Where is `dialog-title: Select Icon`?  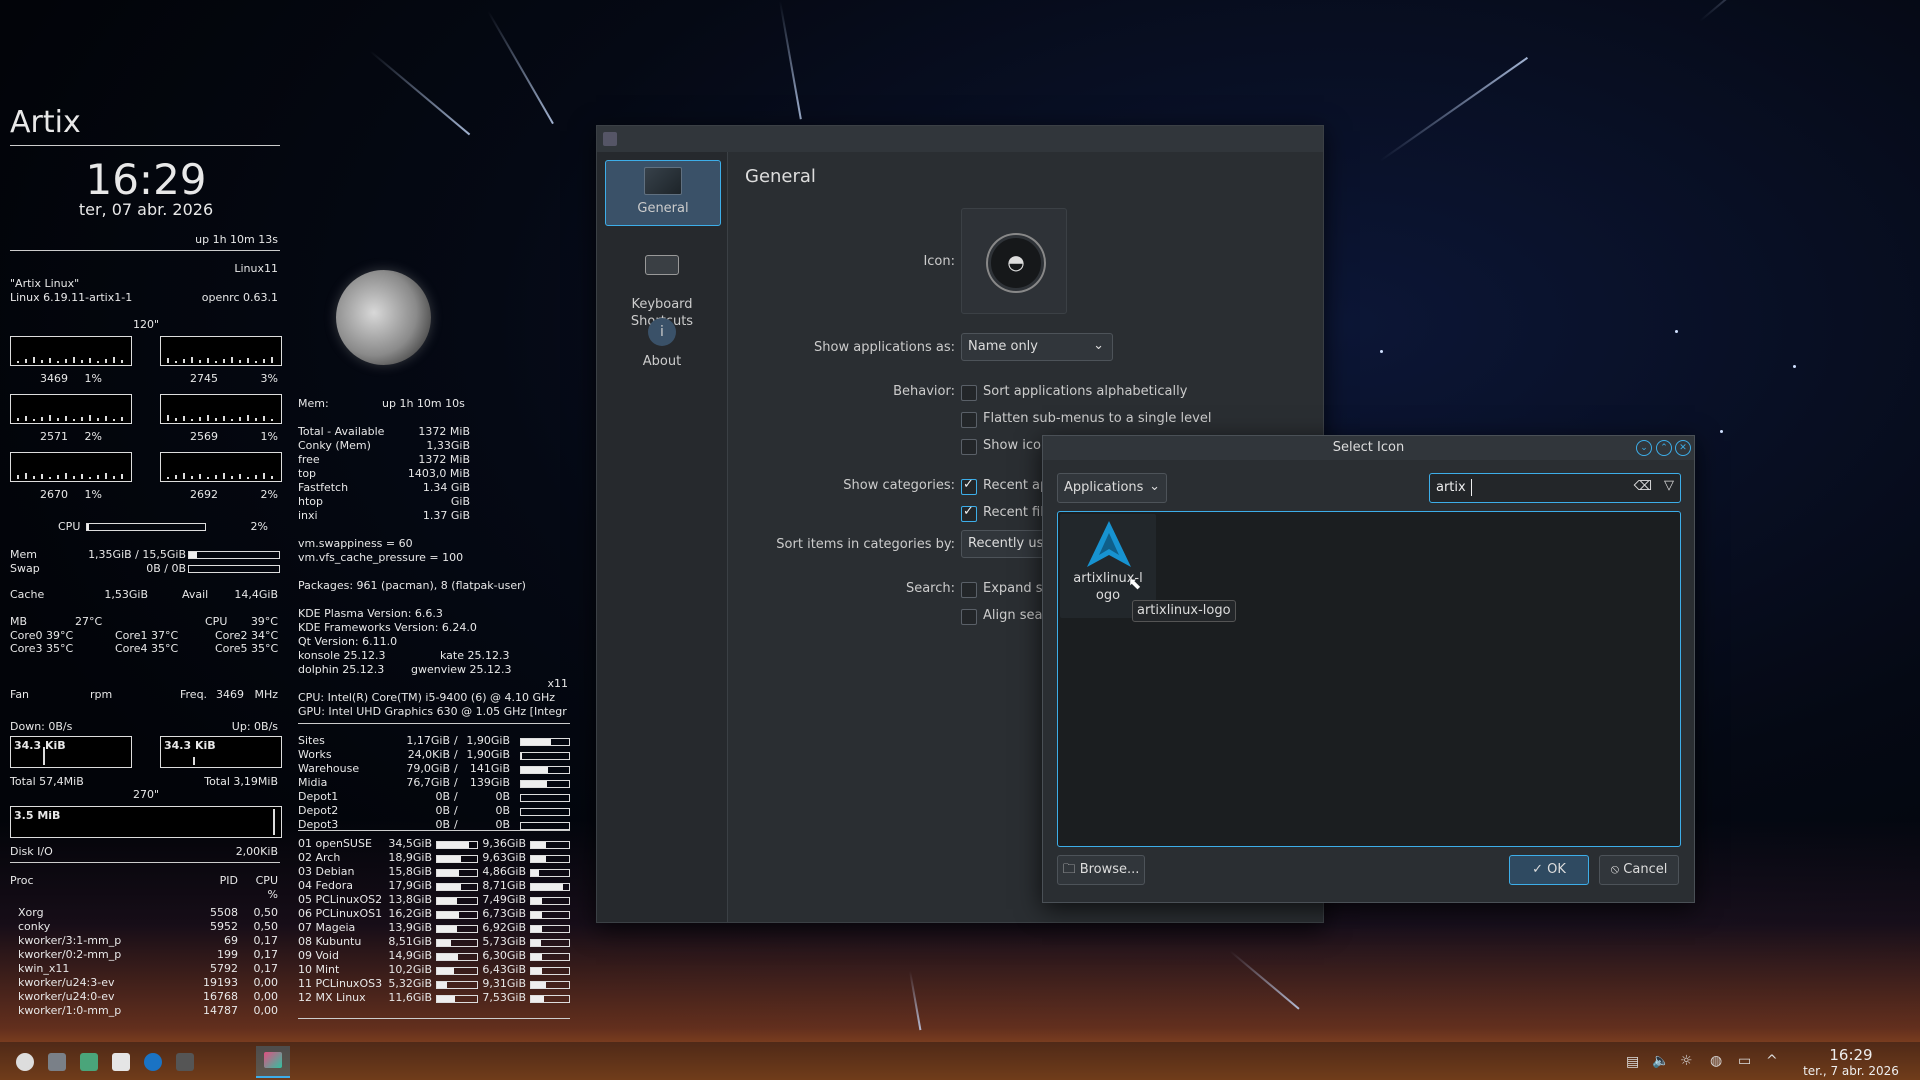
dialog-title: Select Icon is located at coordinates (1368, 447).